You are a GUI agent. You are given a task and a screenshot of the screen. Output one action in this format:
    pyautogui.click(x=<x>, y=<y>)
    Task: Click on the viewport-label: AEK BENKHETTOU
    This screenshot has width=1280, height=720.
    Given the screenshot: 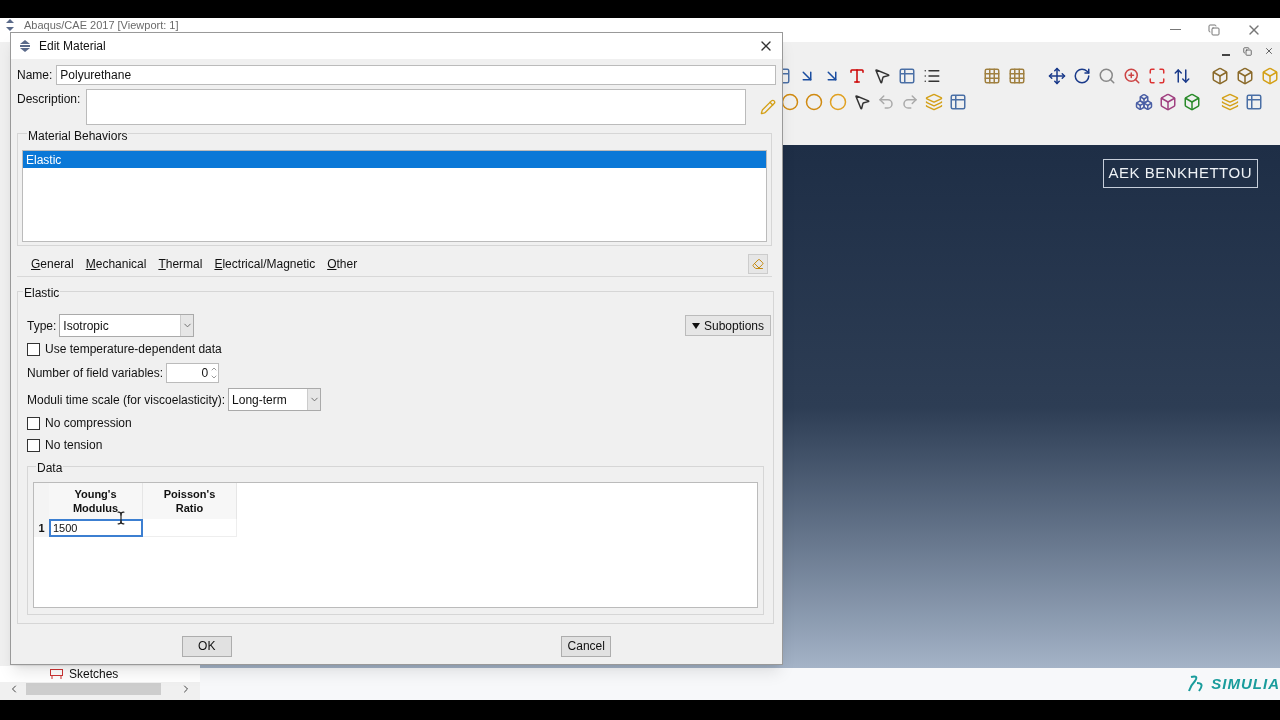 What is the action you would take?
    pyautogui.click(x=1180, y=173)
    